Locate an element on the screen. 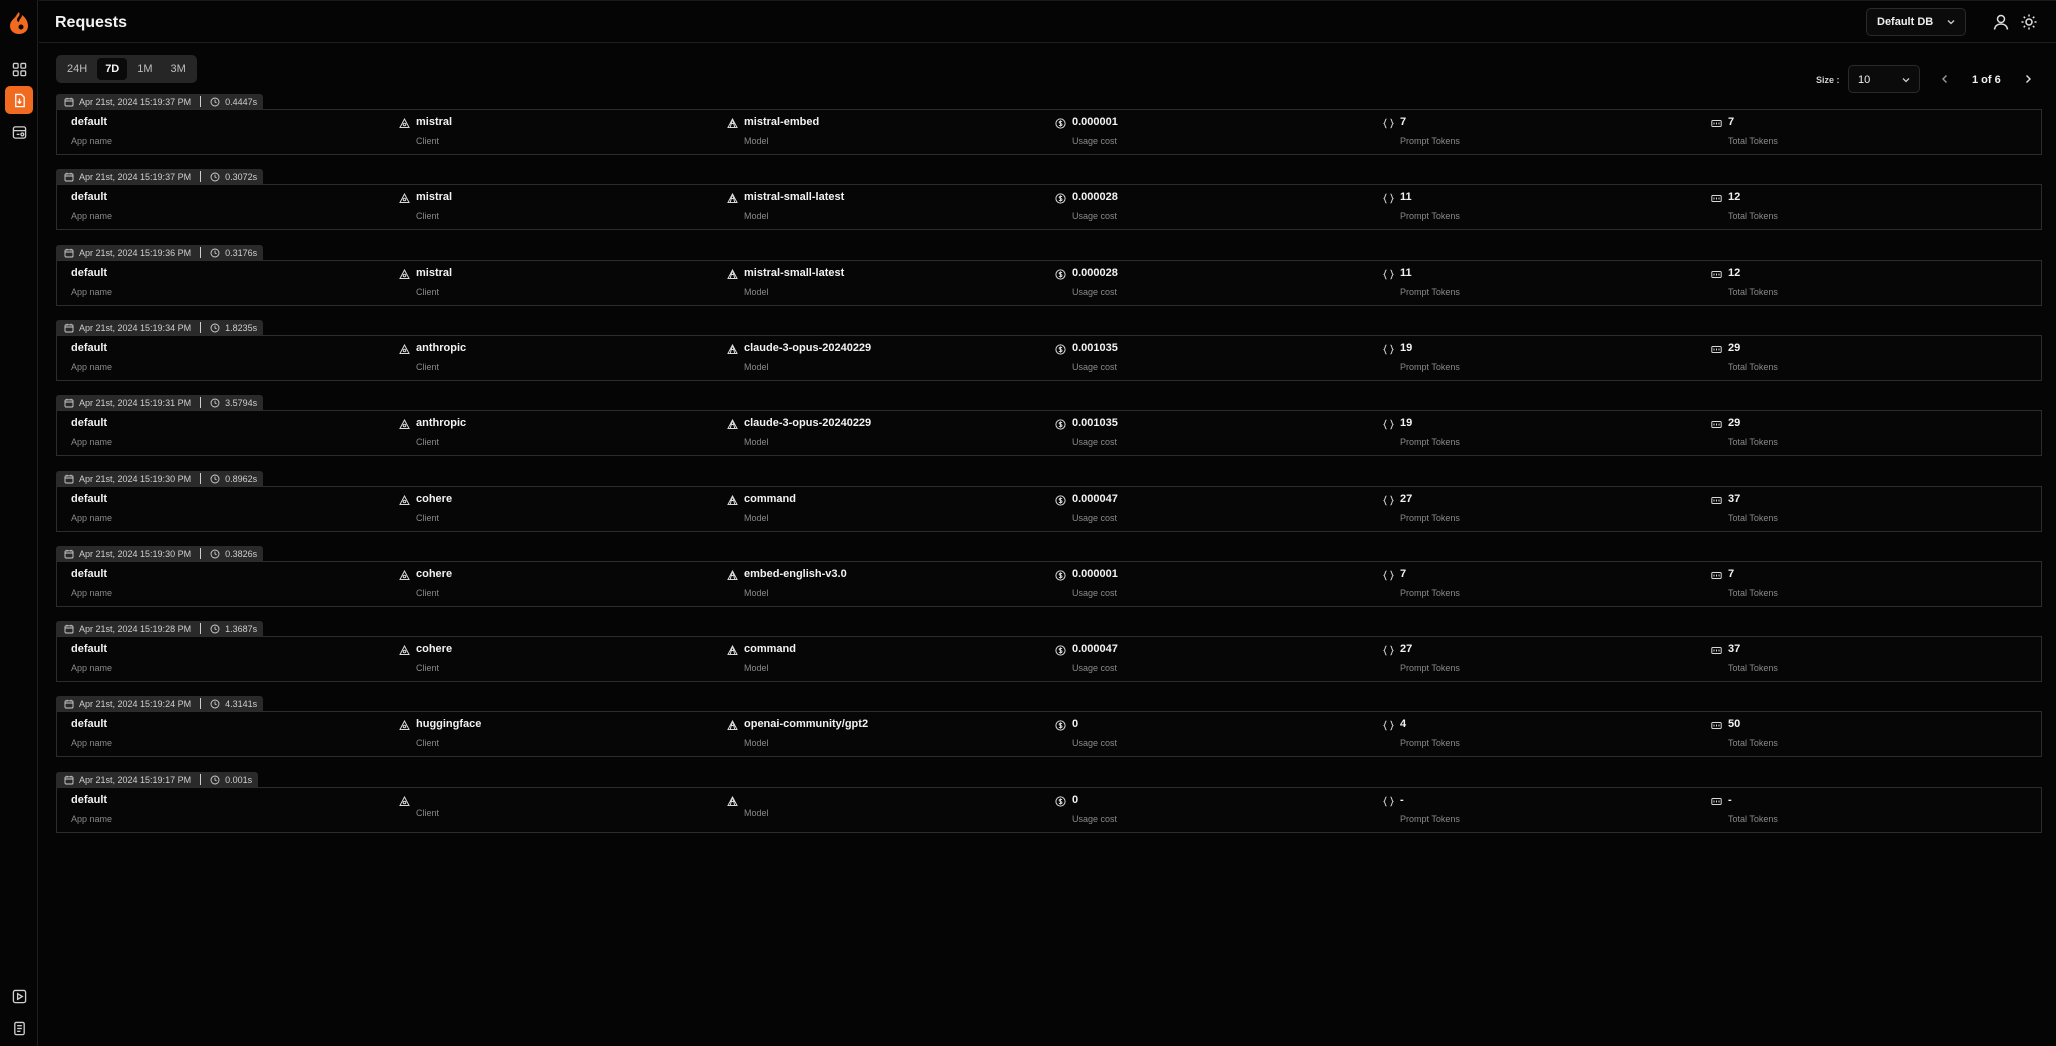 This screenshot has height=1046, width=2056. client-label: Client is located at coordinates (428, 518).